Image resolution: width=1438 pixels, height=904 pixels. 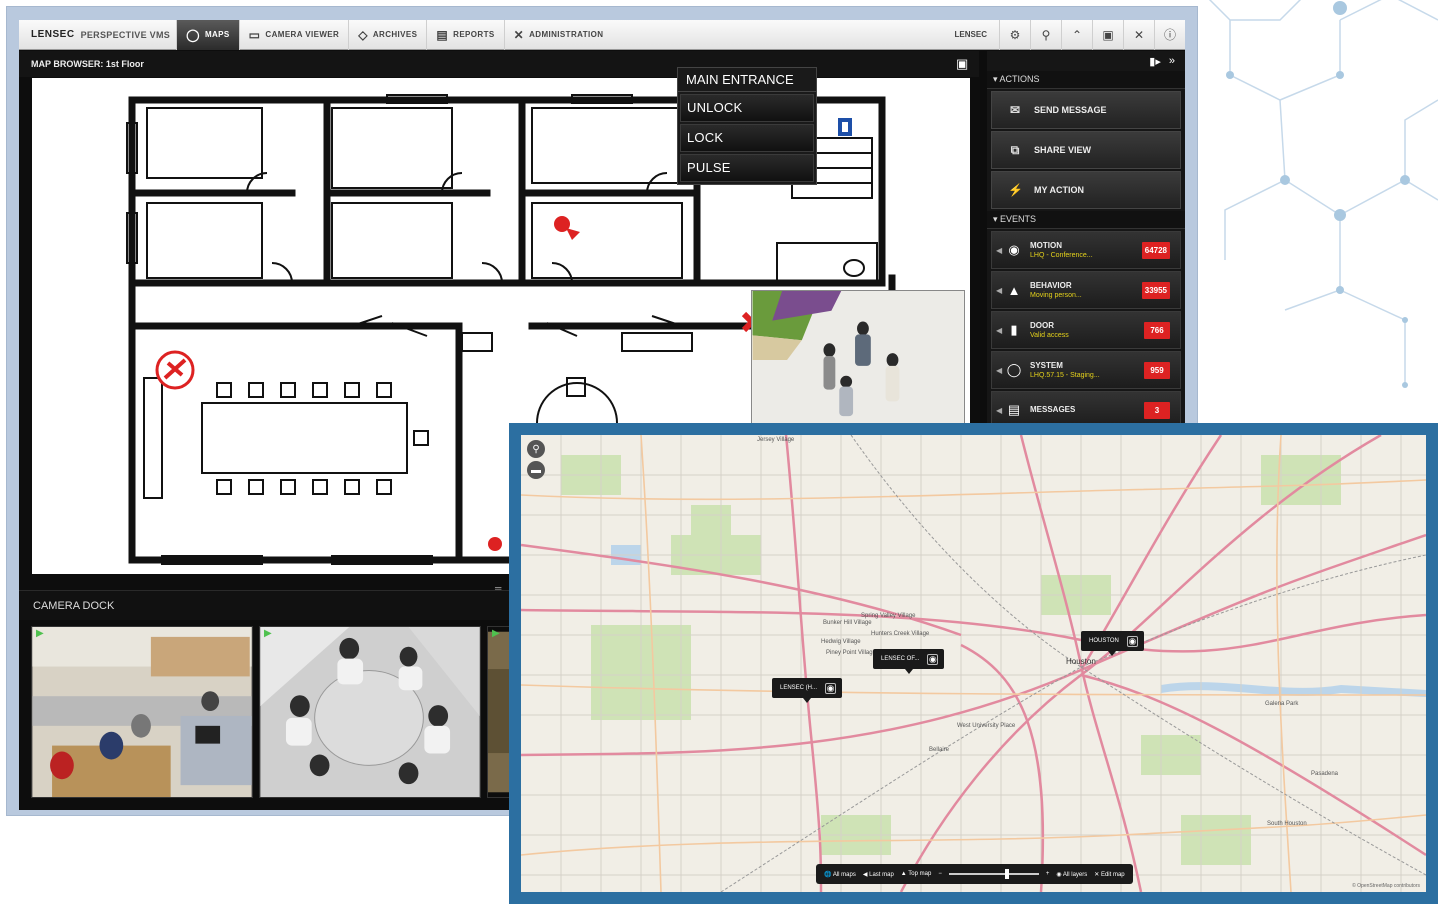 What do you see at coordinates (1081, 661) in the screenshot?
I see `place-label: Houston` at bounding box center [1081, 661].